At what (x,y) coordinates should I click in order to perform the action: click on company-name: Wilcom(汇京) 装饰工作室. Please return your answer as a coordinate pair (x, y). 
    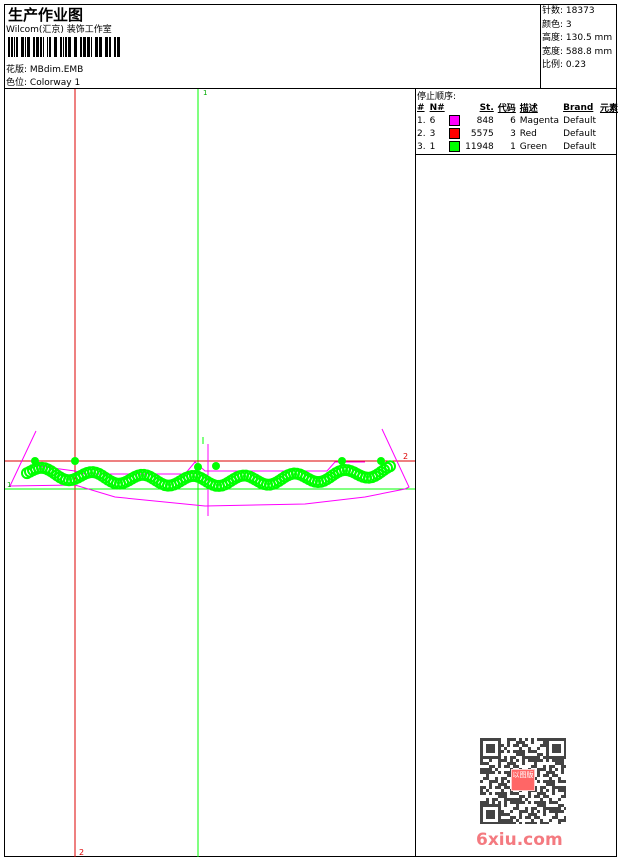
    Looking at the image, I should click on (59, 30).